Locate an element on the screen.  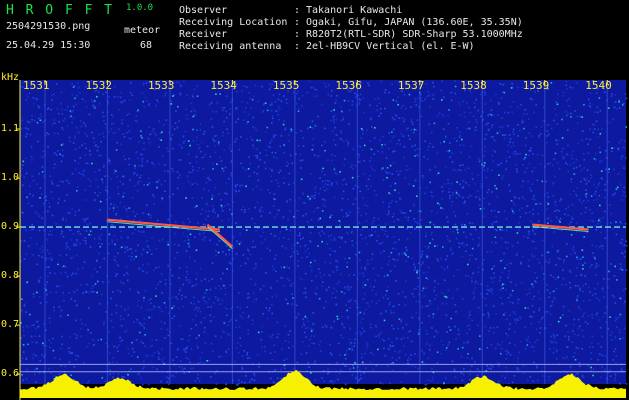
info-label-observer: Observer is located at coordinates (203, 10).